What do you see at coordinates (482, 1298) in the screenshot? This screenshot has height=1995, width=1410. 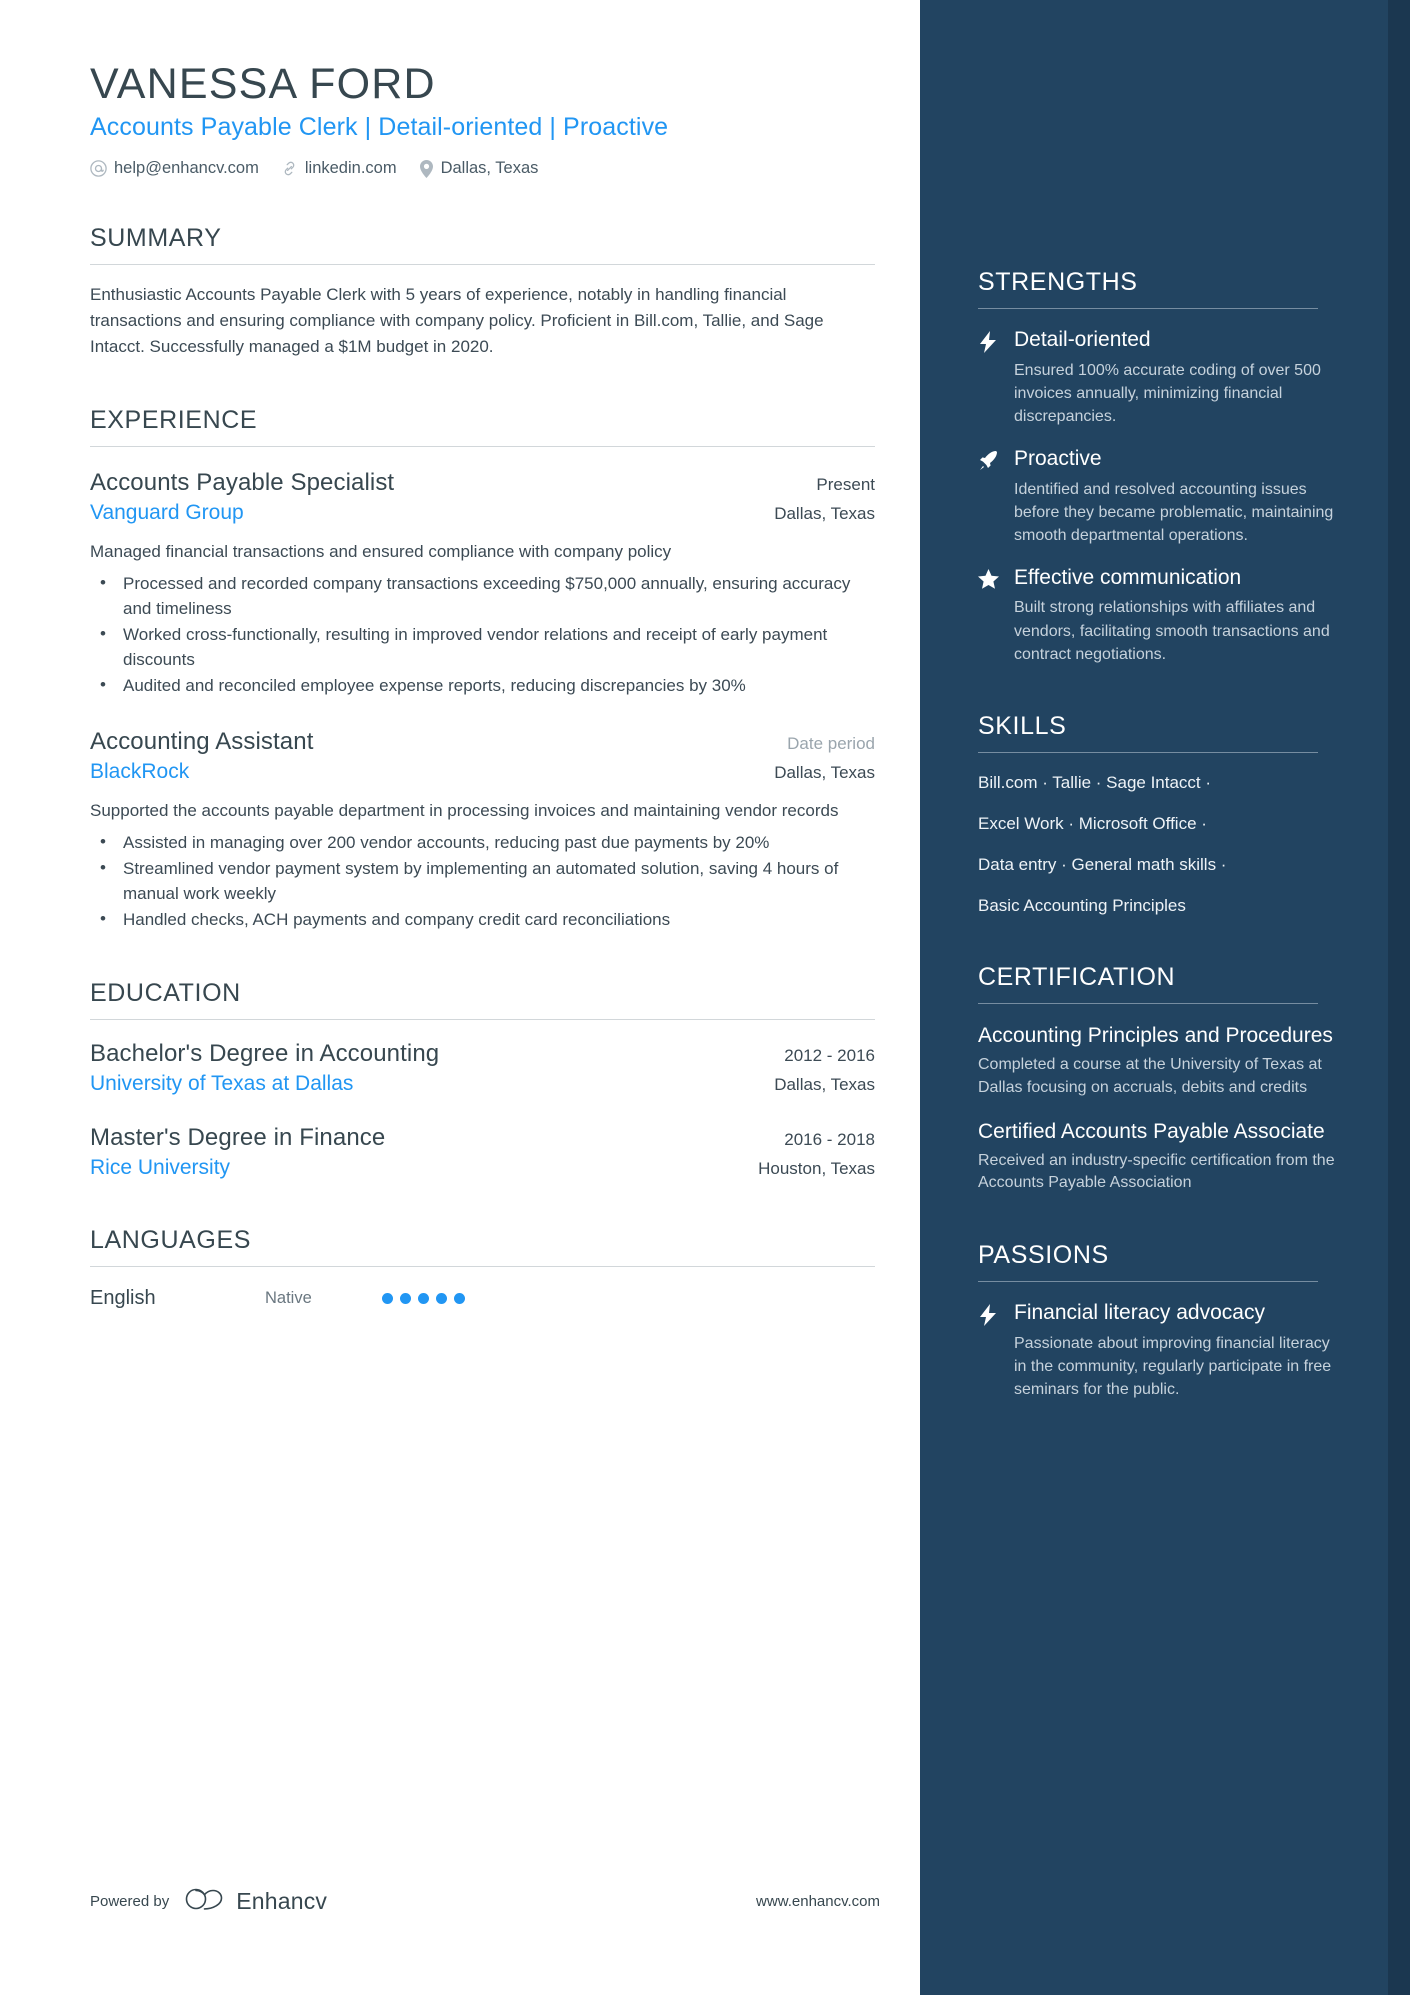 I see `language-row: English Native` at bounding box center [482, 1298].